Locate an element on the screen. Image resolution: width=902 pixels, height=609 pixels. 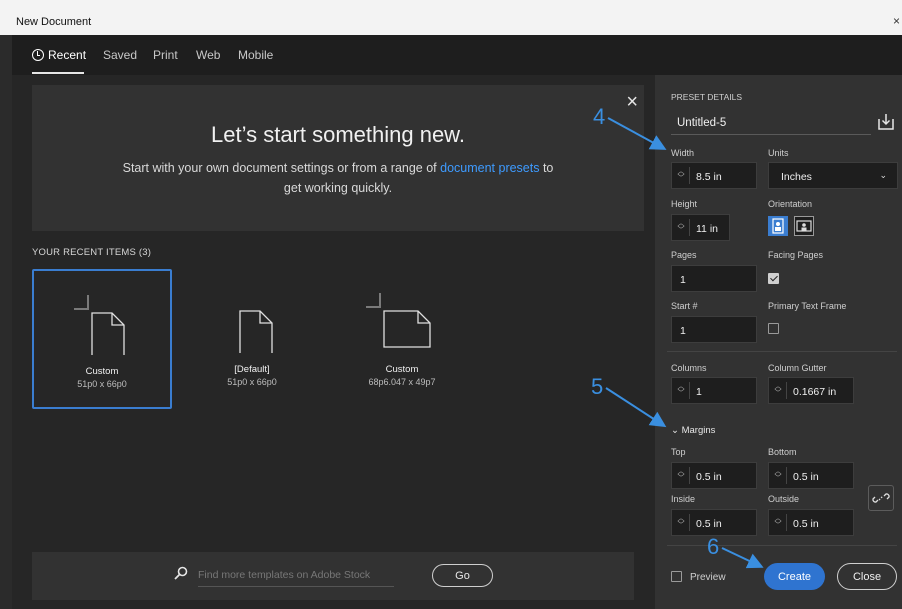
preset-name-field: Untitled-5 is located at coordinates (771, 122).